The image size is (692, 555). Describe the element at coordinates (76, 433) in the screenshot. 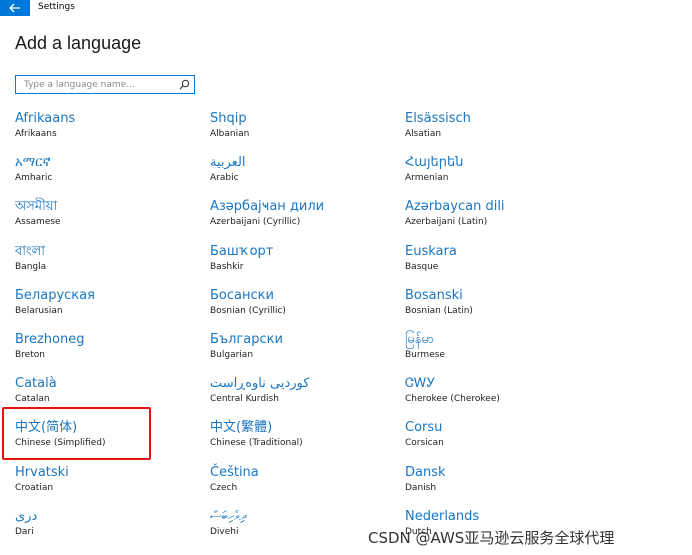

I see `selection-highlight` at that location.